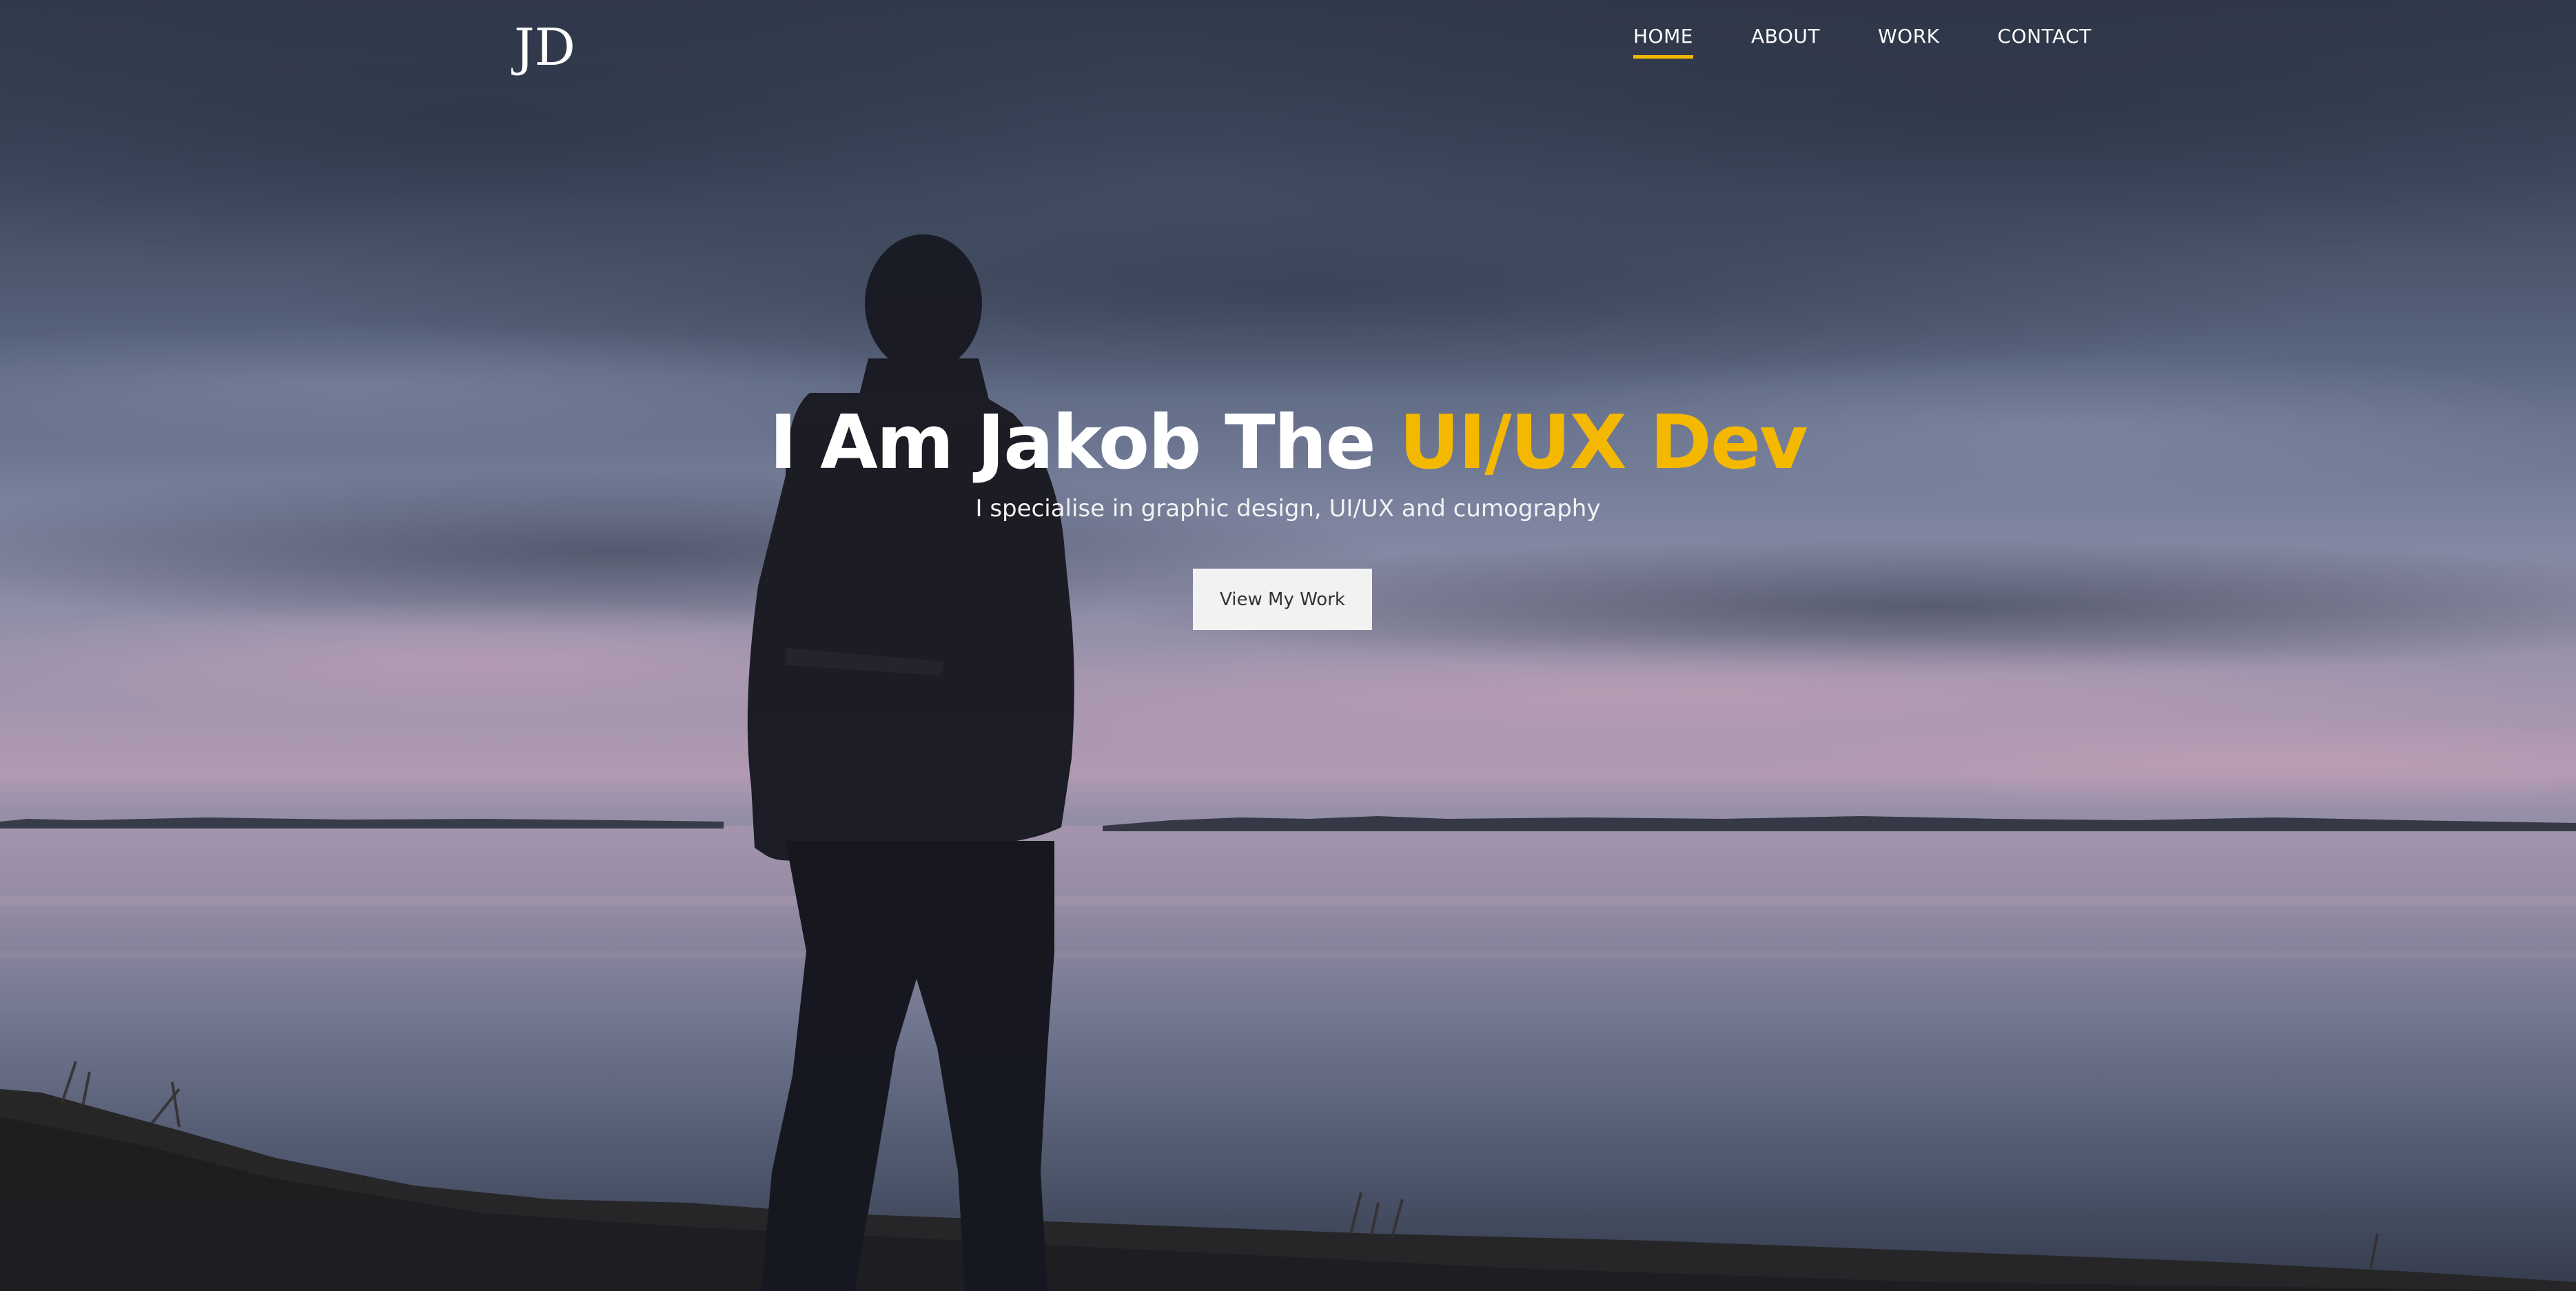 The height and width of the screenshot is (1291, 2576). I want to click on headline-accent: UI/UX Dev, so click(1603, 443).